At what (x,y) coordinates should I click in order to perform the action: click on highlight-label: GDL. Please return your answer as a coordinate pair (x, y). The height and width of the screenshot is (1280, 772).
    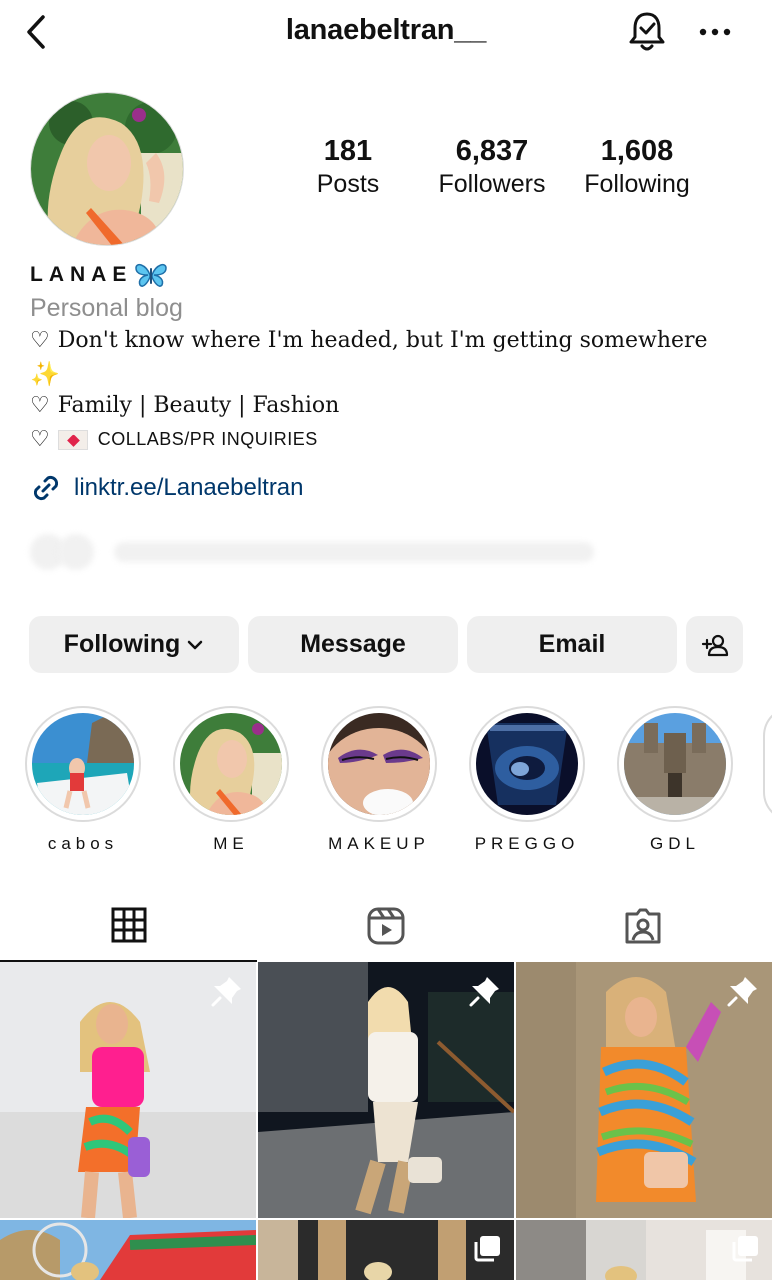
    Looking at the image, I should click on (675, 843).